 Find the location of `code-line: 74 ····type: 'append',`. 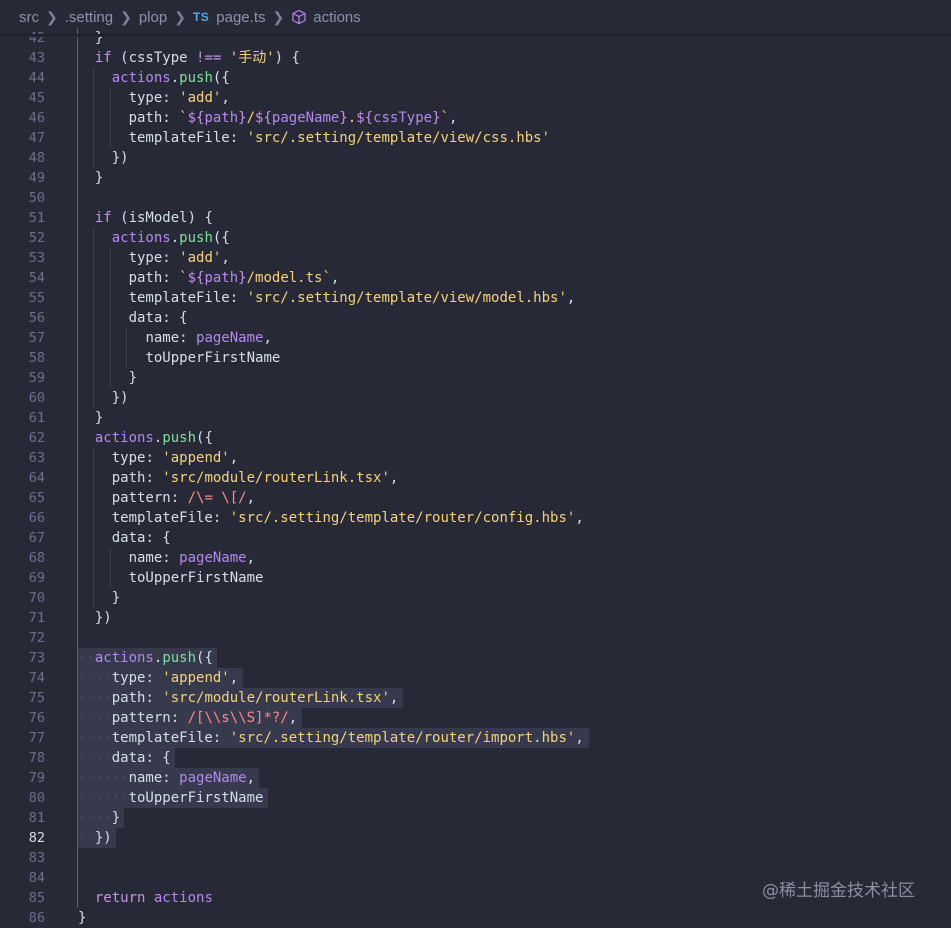

code-line: 74 ····type: 'append', is located at coordinates (475, 678).